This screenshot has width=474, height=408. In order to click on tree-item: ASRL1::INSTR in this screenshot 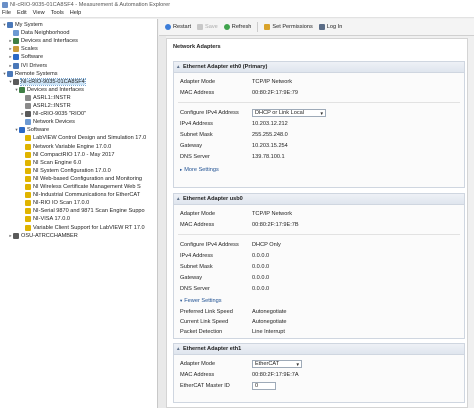, I will do `click(45, 98)`.